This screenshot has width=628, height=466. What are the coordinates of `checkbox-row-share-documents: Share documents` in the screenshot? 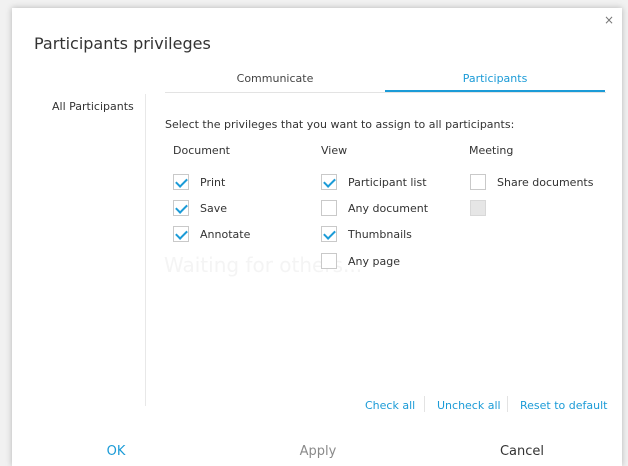 It's located at (531, 182).